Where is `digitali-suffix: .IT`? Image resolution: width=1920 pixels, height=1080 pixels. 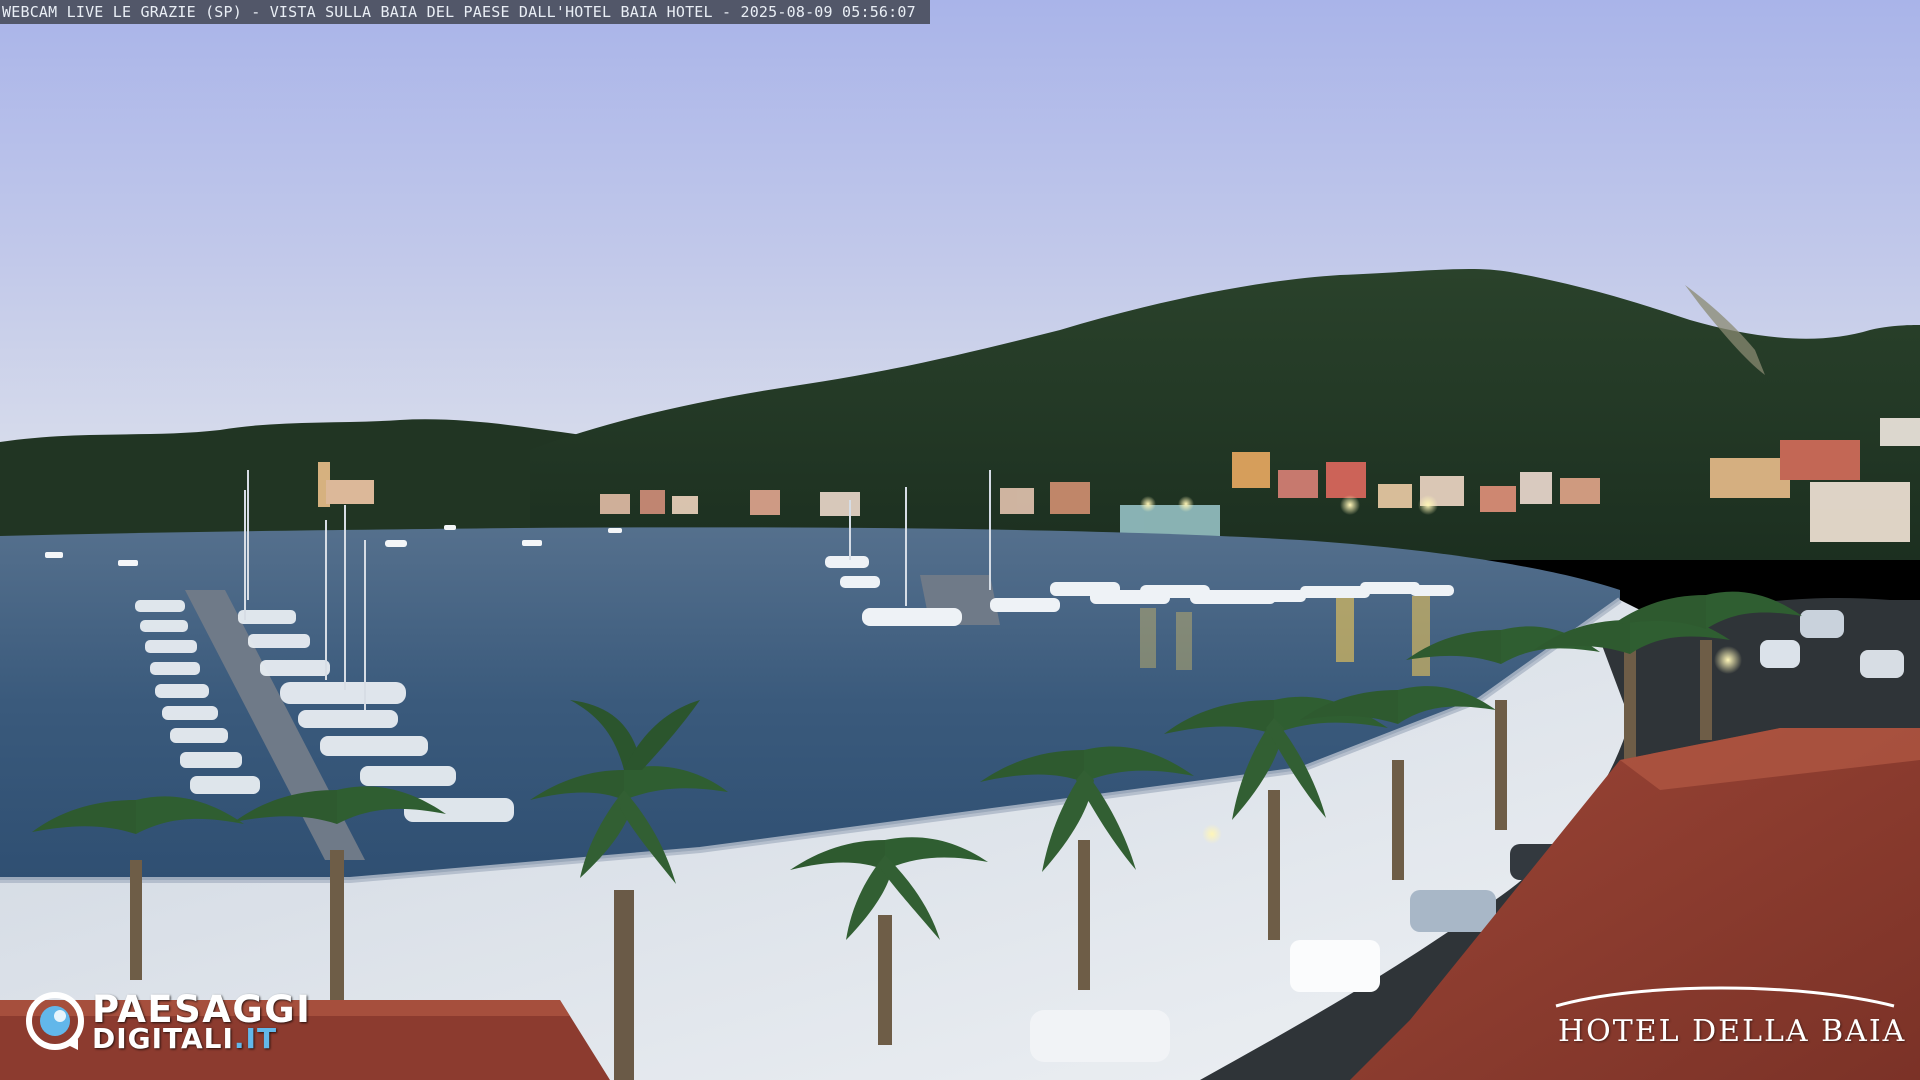
digitali-suffix: .IT is located at coordinates (255, 1038).